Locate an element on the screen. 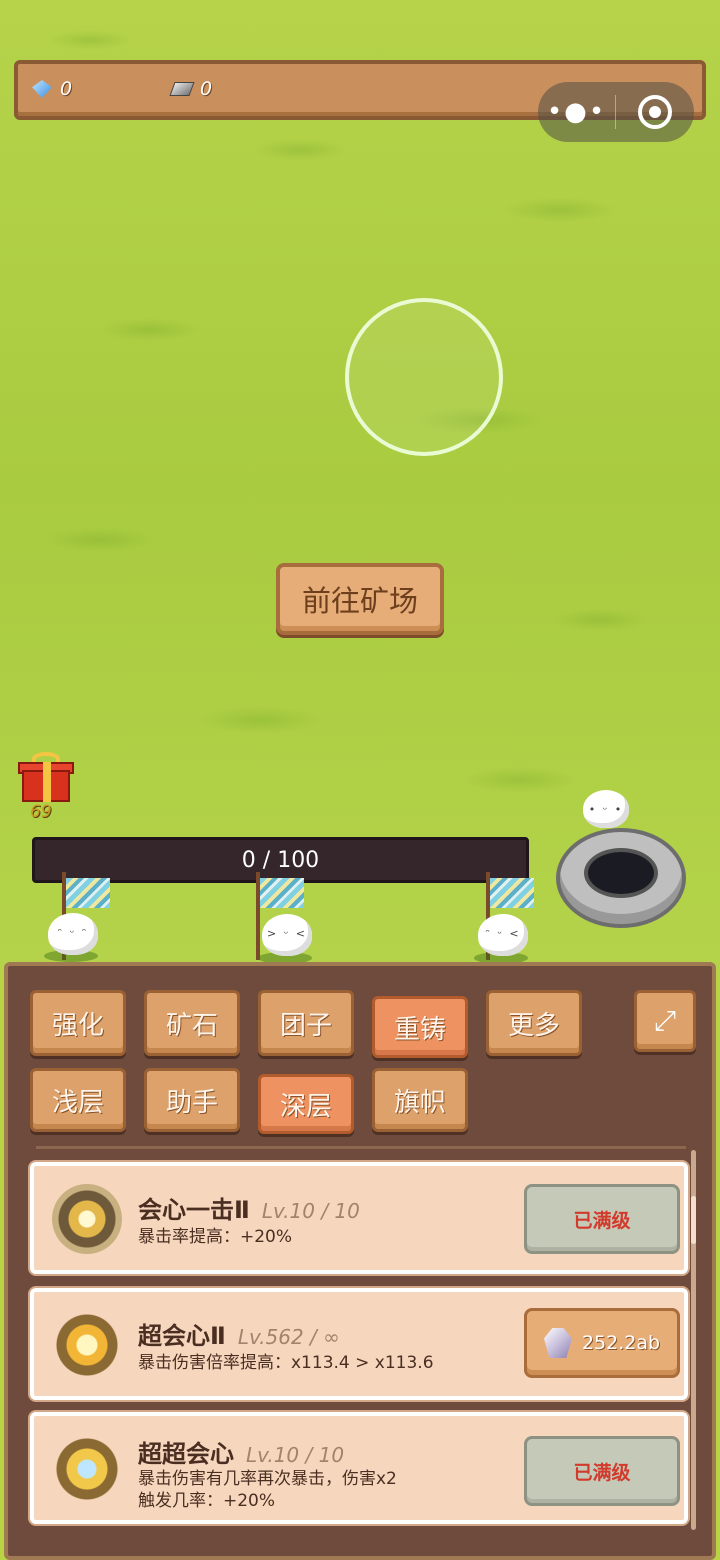 This screenshot has width=720, height=1560. gem-counter: 0 is located at coordinates (52, 89).